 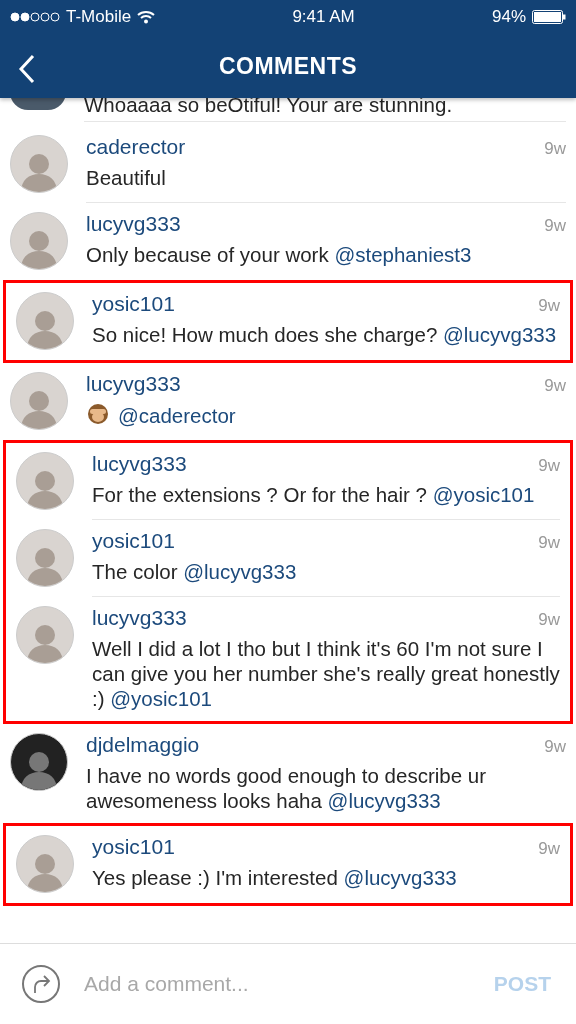 What do you see at coordinates (275, 877) in the screenshot?
I see `comment-text: Yes please :) I'm interested @lucyvg333` at bounding box center [275, 877].